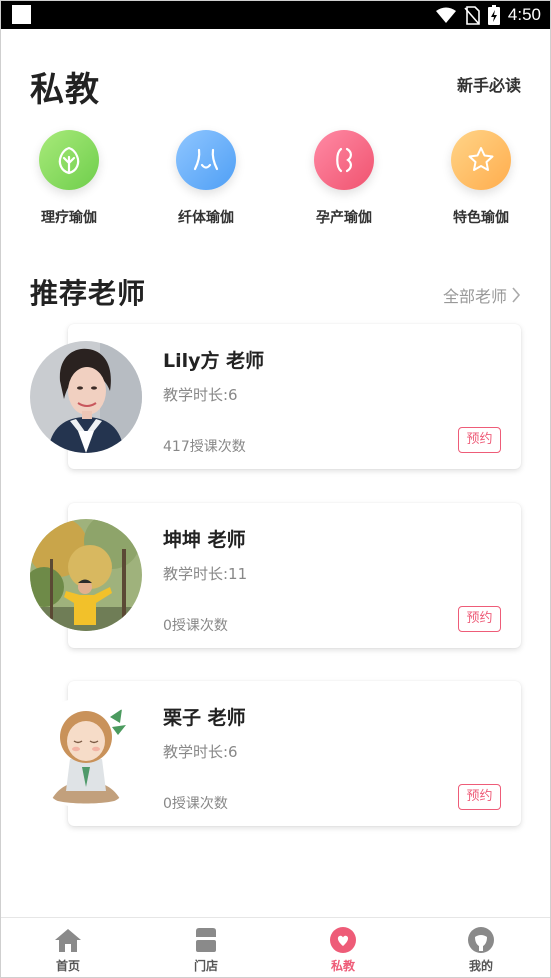 The width and height of the screenshot is (551, 978). Describe the element at coordinates (493, 15) in the screenshot. I see `battery-charging-icon` at that location.